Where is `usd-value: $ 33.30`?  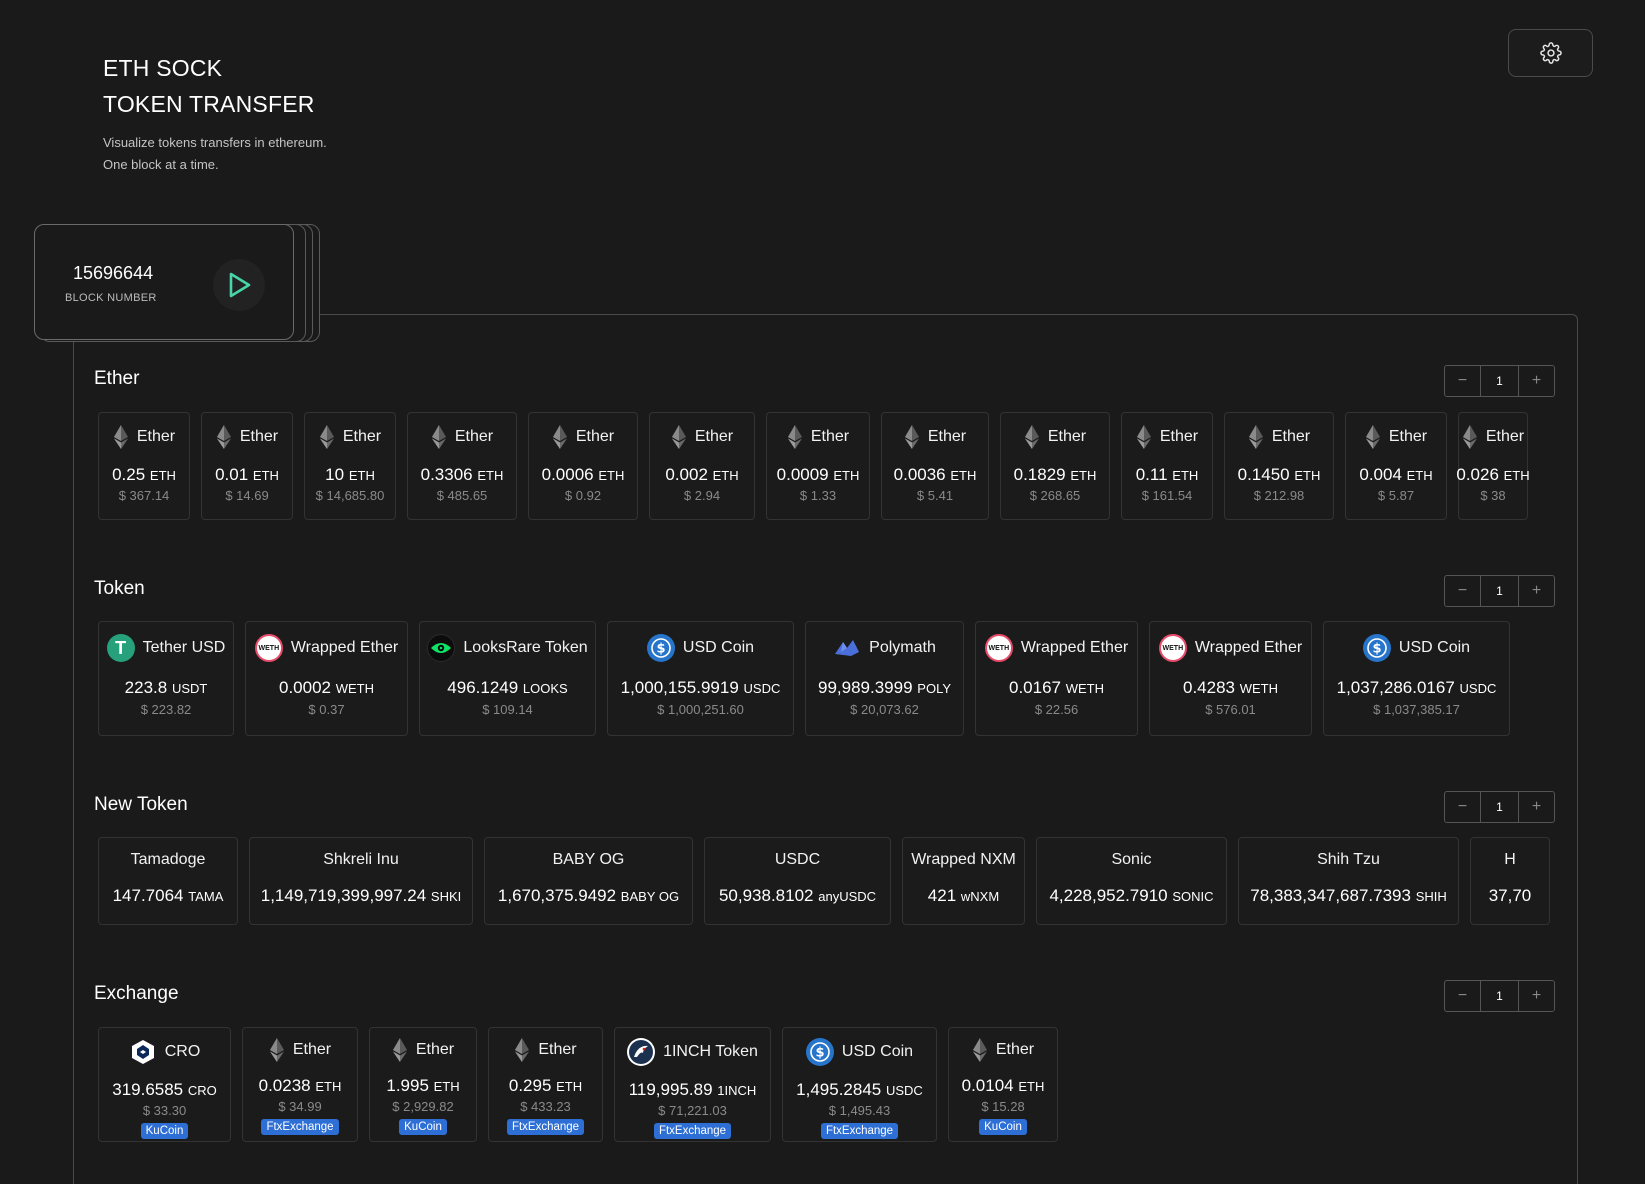 usd-value: $ 33.30 is located at coordinates (164, 1110).